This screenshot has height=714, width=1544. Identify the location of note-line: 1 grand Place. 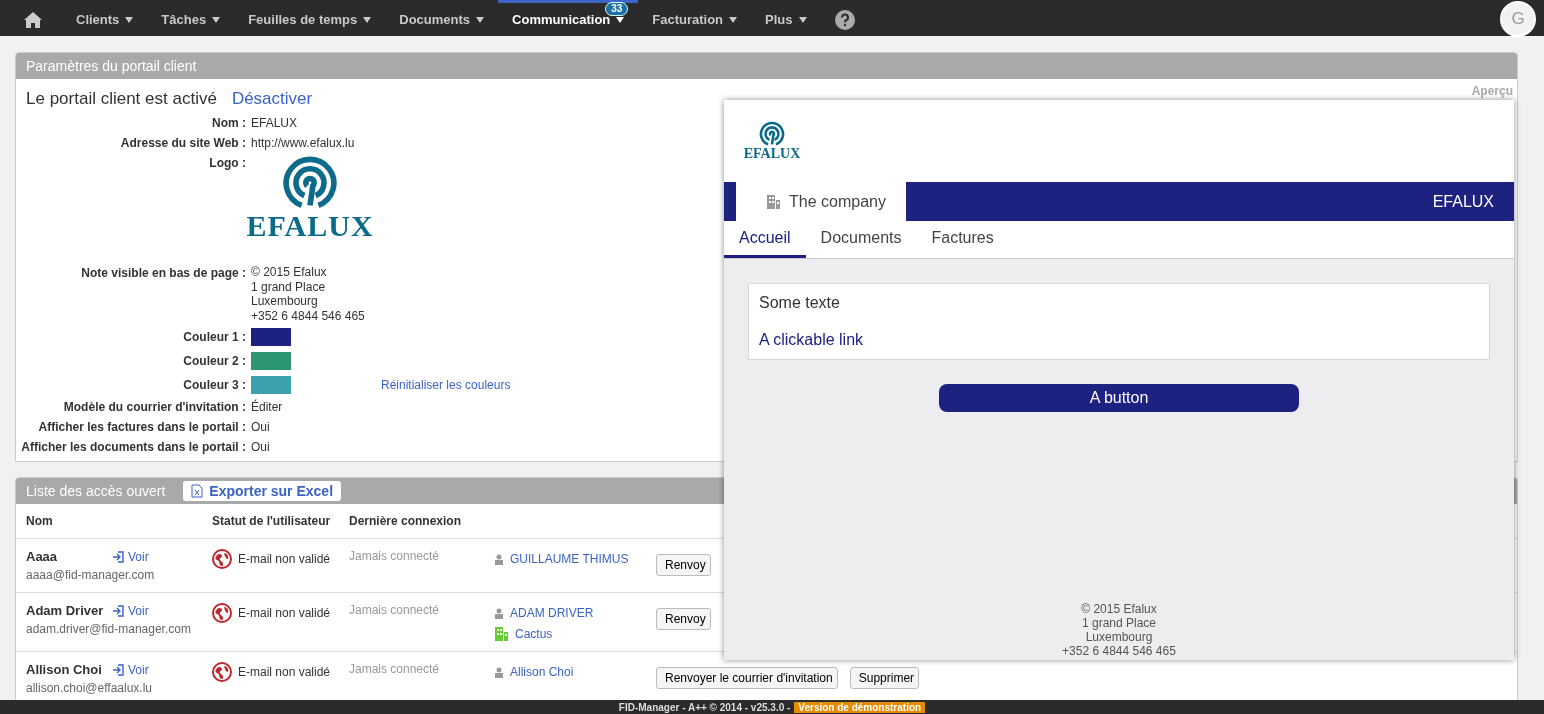
(288, 286).